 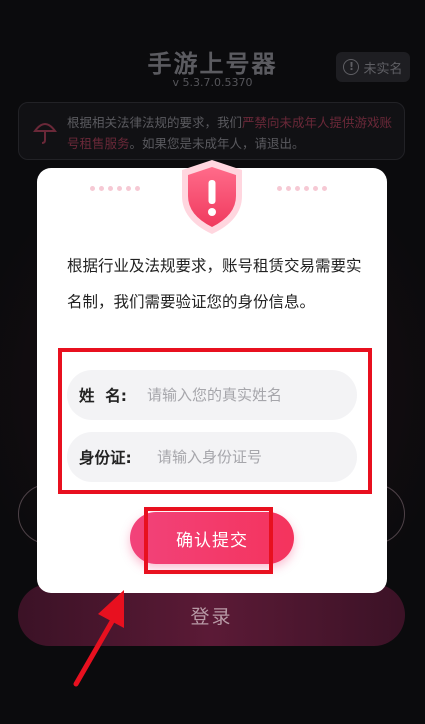 I want to click on decorative-dots-left, so click(x=115, y=188).